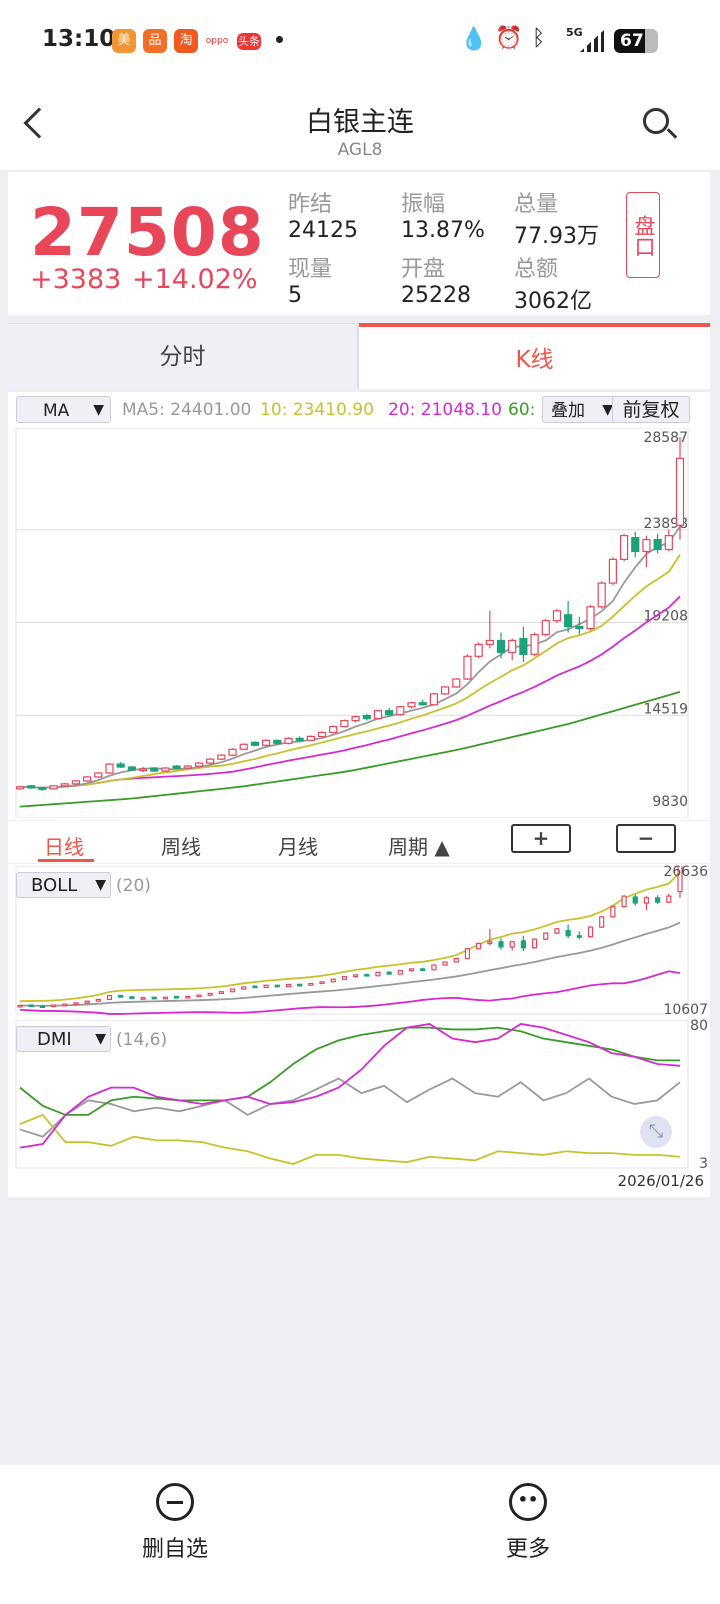 The height and width of the screenshot is (1604, 720). I want to click on overlay-select: 叠加 ▼, so click(580, 409).